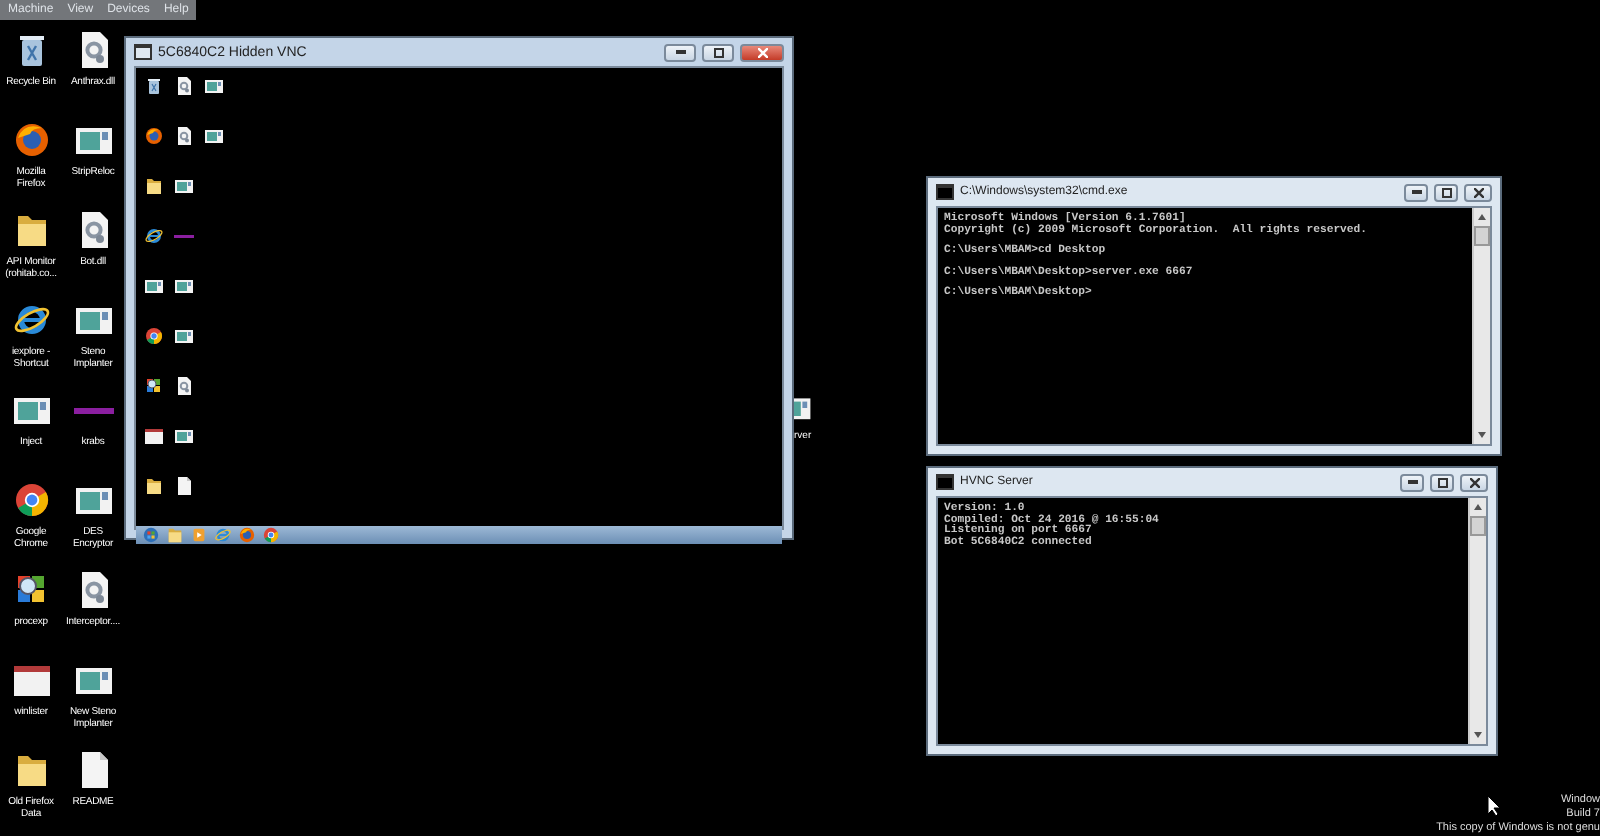 This screenshot has height=836, width=1600. I want to click on file-icon, so click(184, 486).